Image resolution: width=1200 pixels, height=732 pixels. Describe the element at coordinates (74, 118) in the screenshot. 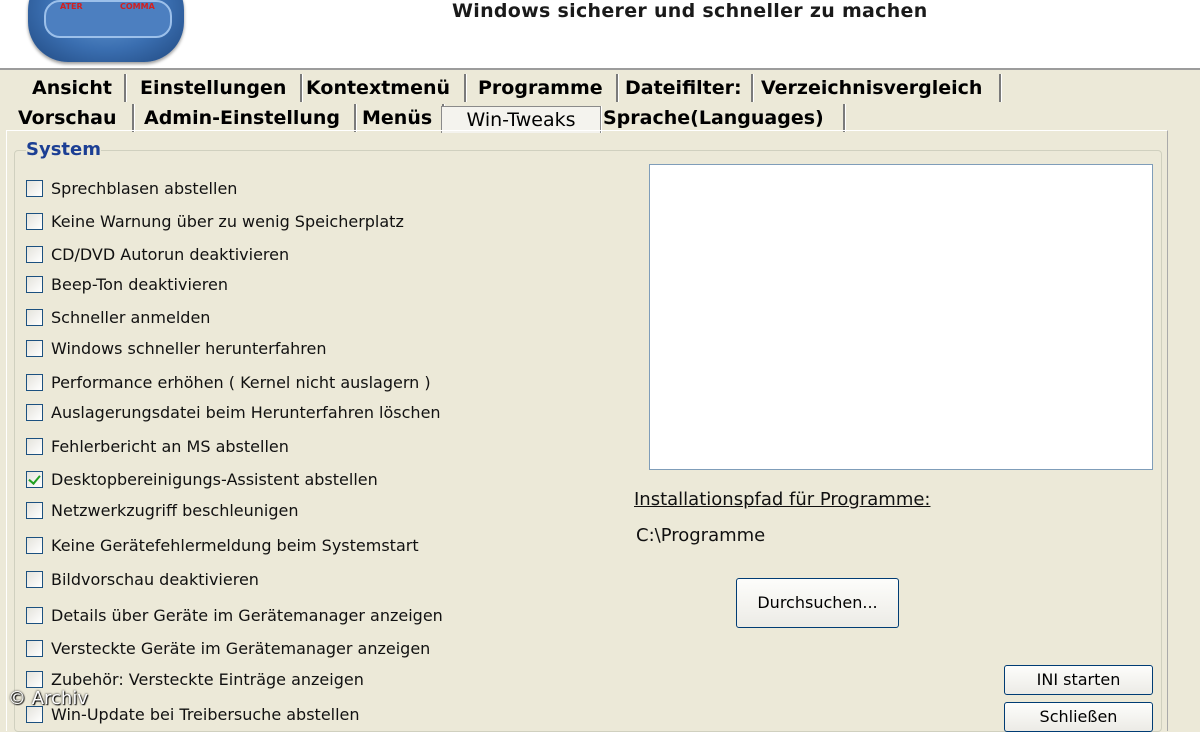

I see `tab-vorschau: Vorschau` at that location.